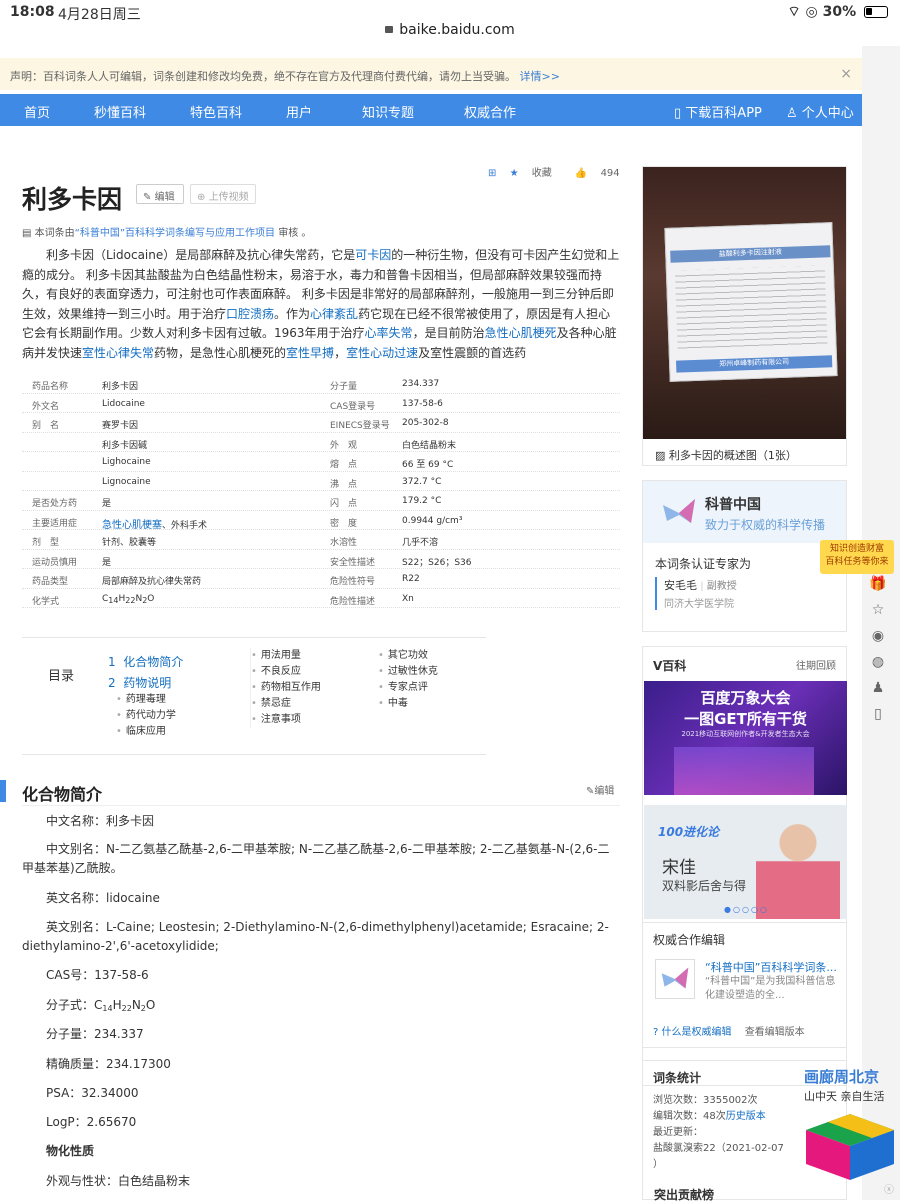  I want to click on nav-download-app: ▯ 下载百科APP, so click(718, 111).